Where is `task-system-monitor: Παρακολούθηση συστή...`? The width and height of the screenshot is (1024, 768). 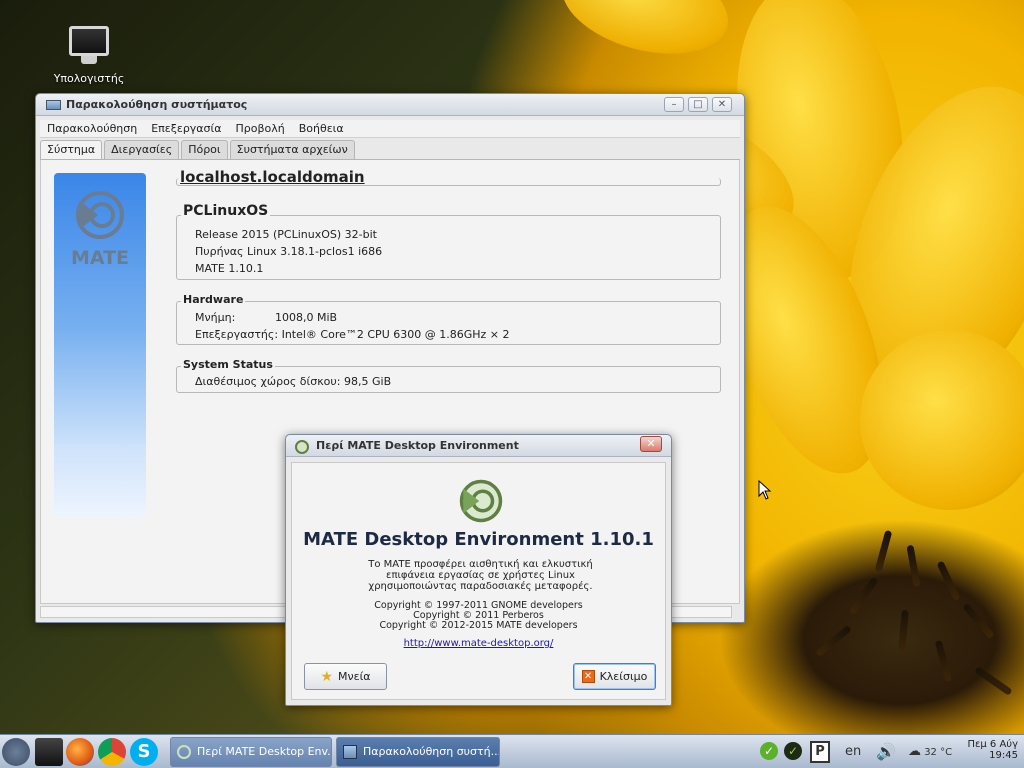
task-system-monitor: Παρακολούθηση συστή... is located at coordinates (418, 752).